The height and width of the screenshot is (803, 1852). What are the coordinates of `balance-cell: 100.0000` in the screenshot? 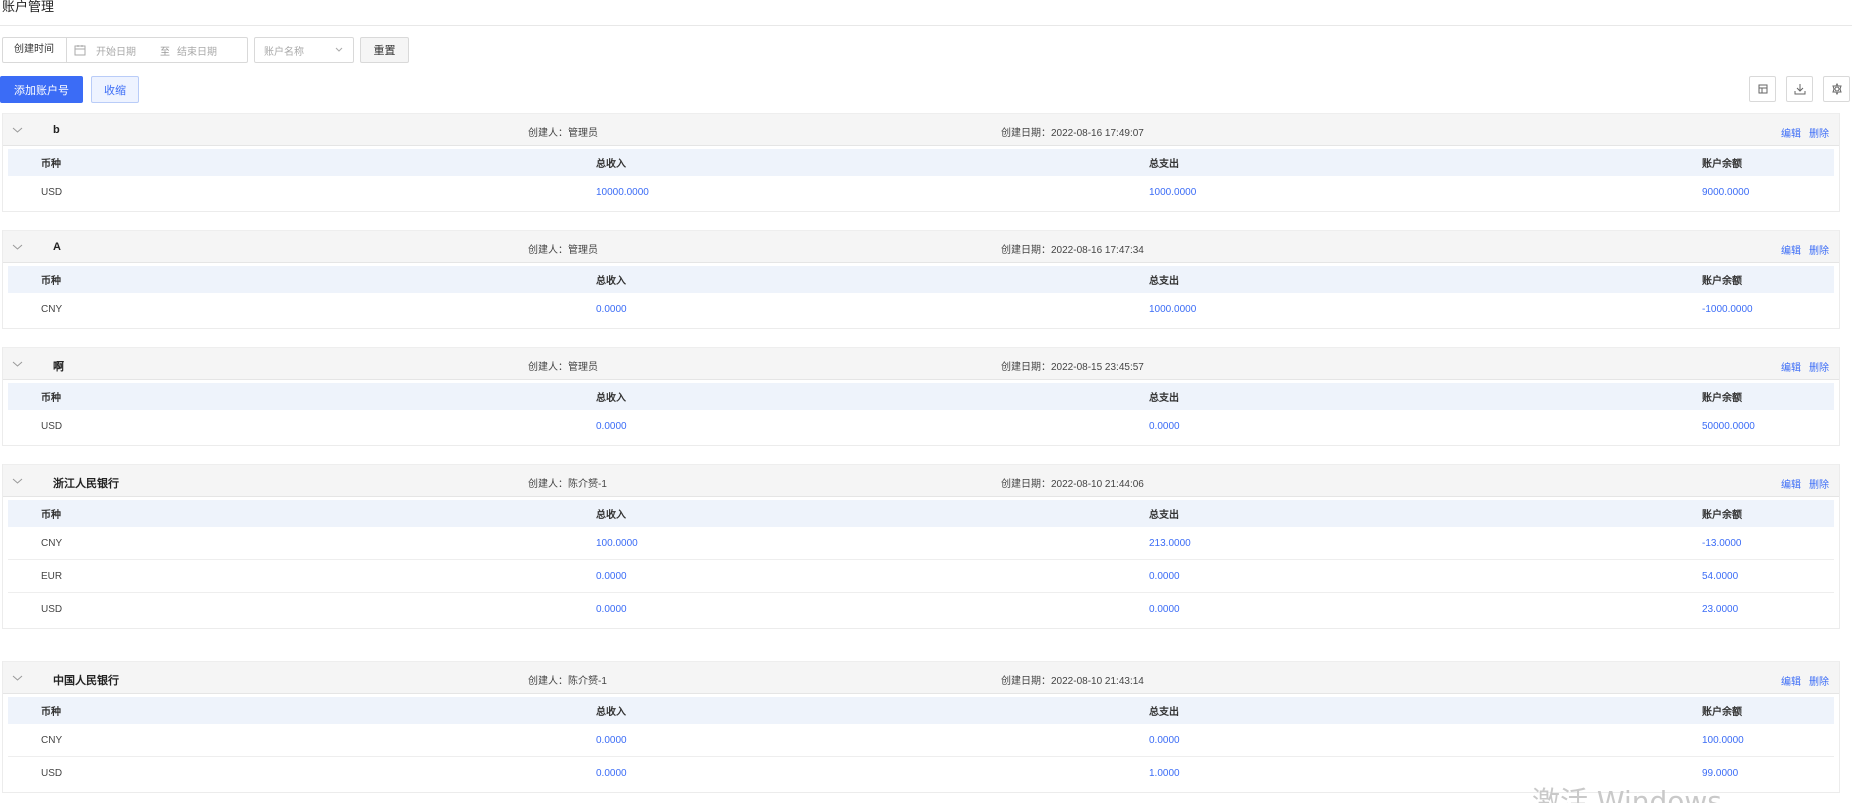 It's located at (1723, 740).